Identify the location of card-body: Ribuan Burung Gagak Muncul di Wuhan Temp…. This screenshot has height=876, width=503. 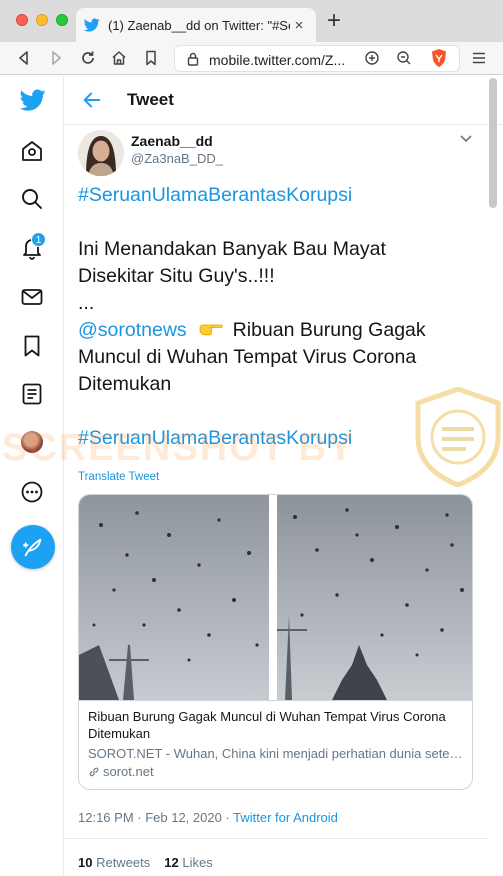
(275, 744).